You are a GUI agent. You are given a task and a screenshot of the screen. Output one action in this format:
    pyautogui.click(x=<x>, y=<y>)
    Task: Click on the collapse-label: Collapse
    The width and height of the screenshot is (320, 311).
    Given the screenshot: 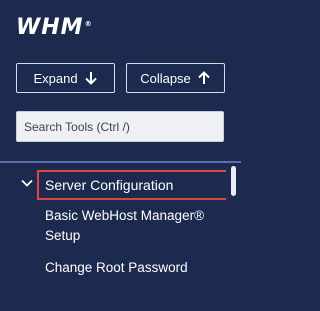 What is the action you would take?
    pyautogui.click(x=165, y=78)
    